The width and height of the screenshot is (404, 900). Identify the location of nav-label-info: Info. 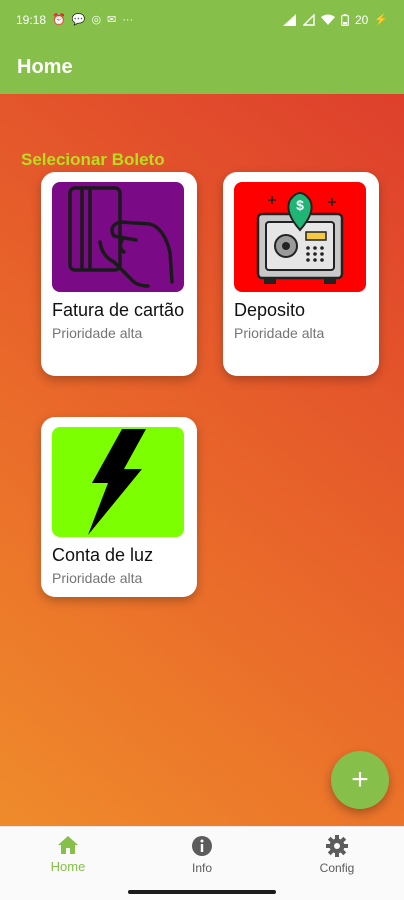
(201, 868).